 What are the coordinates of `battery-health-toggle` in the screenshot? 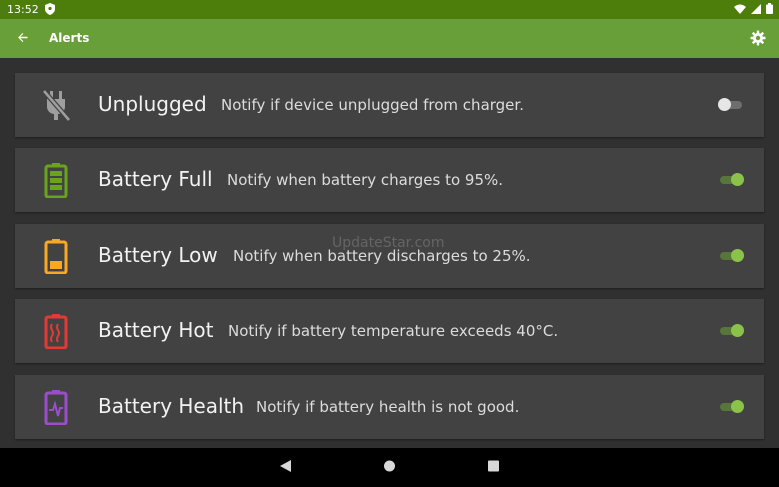 It's located at (732, 407).